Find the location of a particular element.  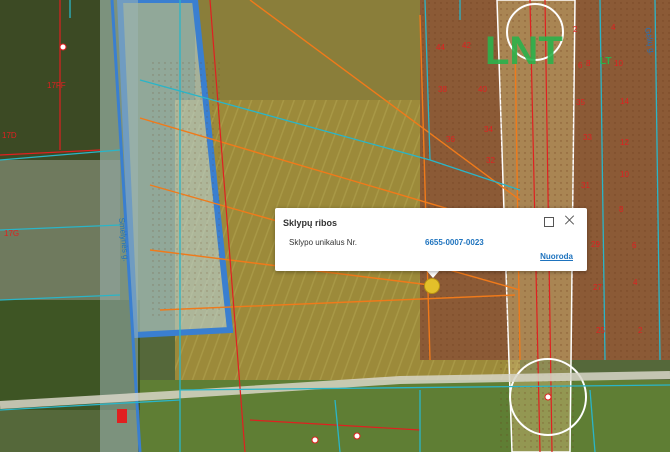

parcel-label: 42 is located at coordinates (466, 45).